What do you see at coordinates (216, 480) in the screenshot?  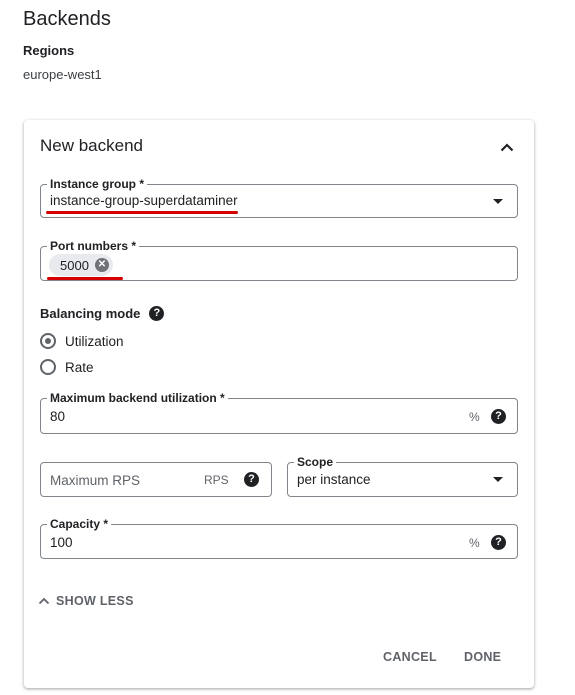 I see `rps-suffix: RPS` at bounding box center [216, 480].